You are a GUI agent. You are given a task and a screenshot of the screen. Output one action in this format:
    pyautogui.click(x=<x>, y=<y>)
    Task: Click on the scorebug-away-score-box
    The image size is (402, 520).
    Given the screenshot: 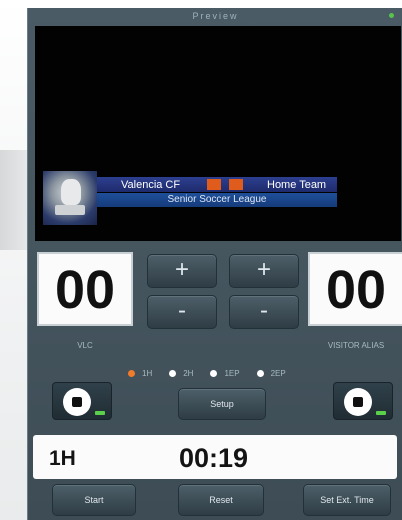 What is the action you would take?
    pyautogui.click(x=236, y=184)
    